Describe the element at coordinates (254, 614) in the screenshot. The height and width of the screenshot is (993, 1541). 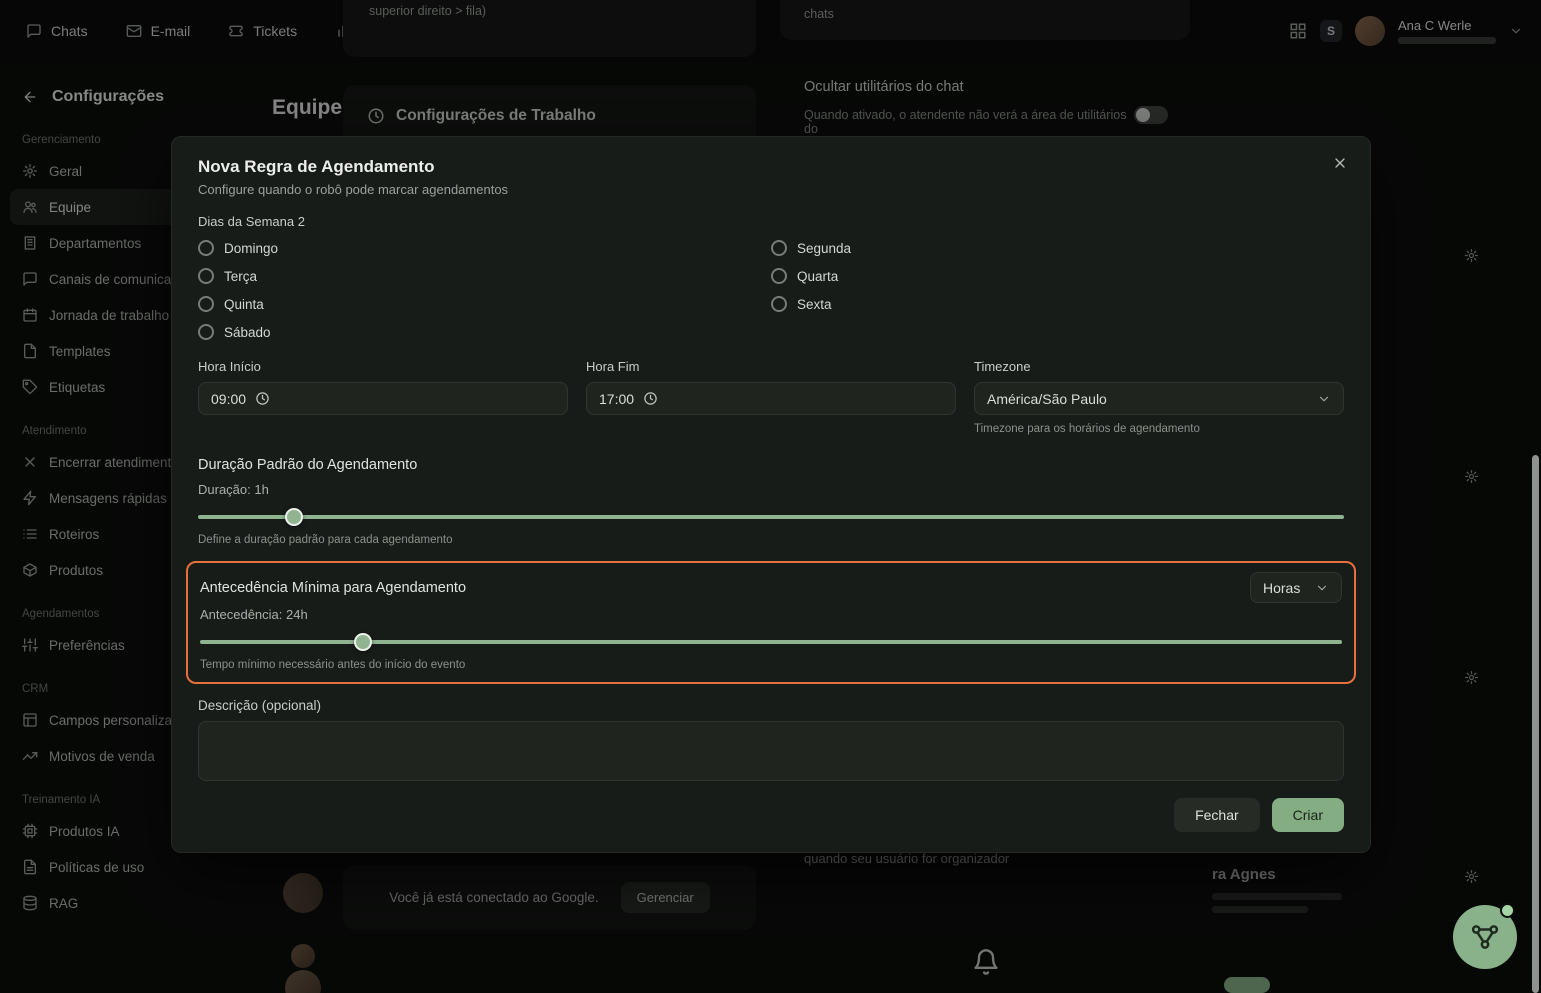
I see `antecedencia-value: Antecedência: 24h` at that location.